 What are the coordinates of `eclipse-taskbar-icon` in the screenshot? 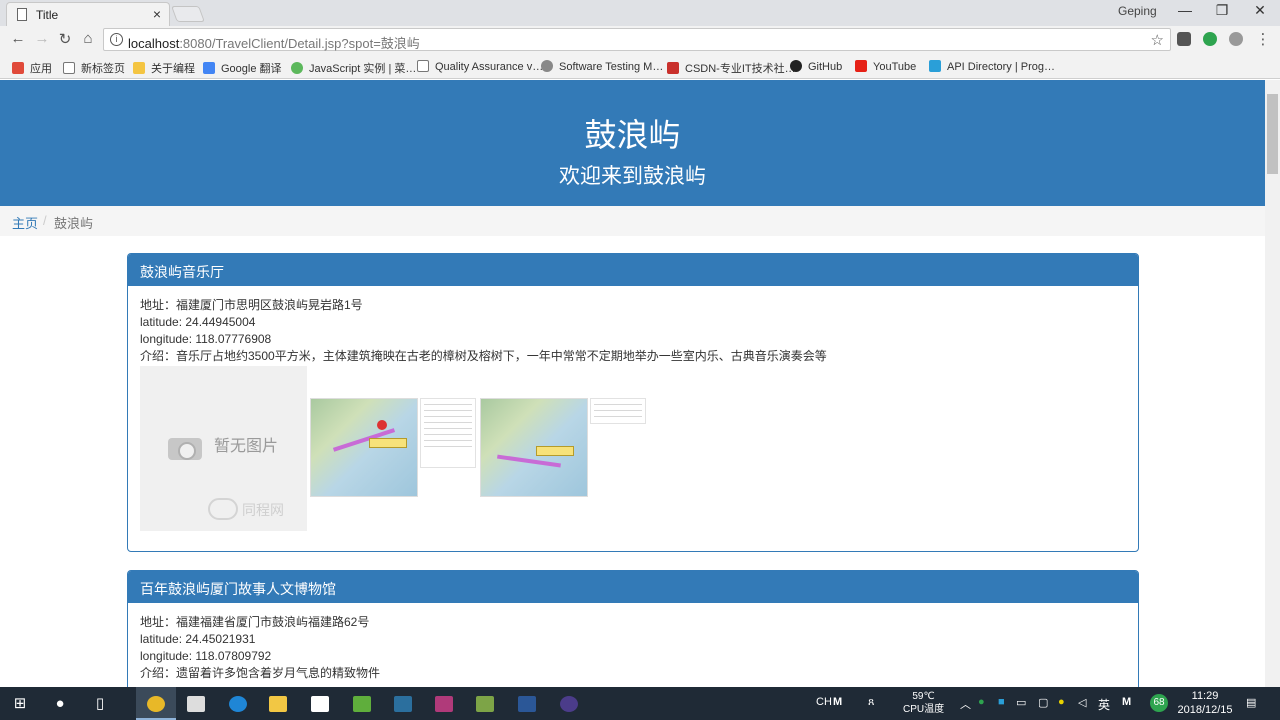 It's located at (569, 703).